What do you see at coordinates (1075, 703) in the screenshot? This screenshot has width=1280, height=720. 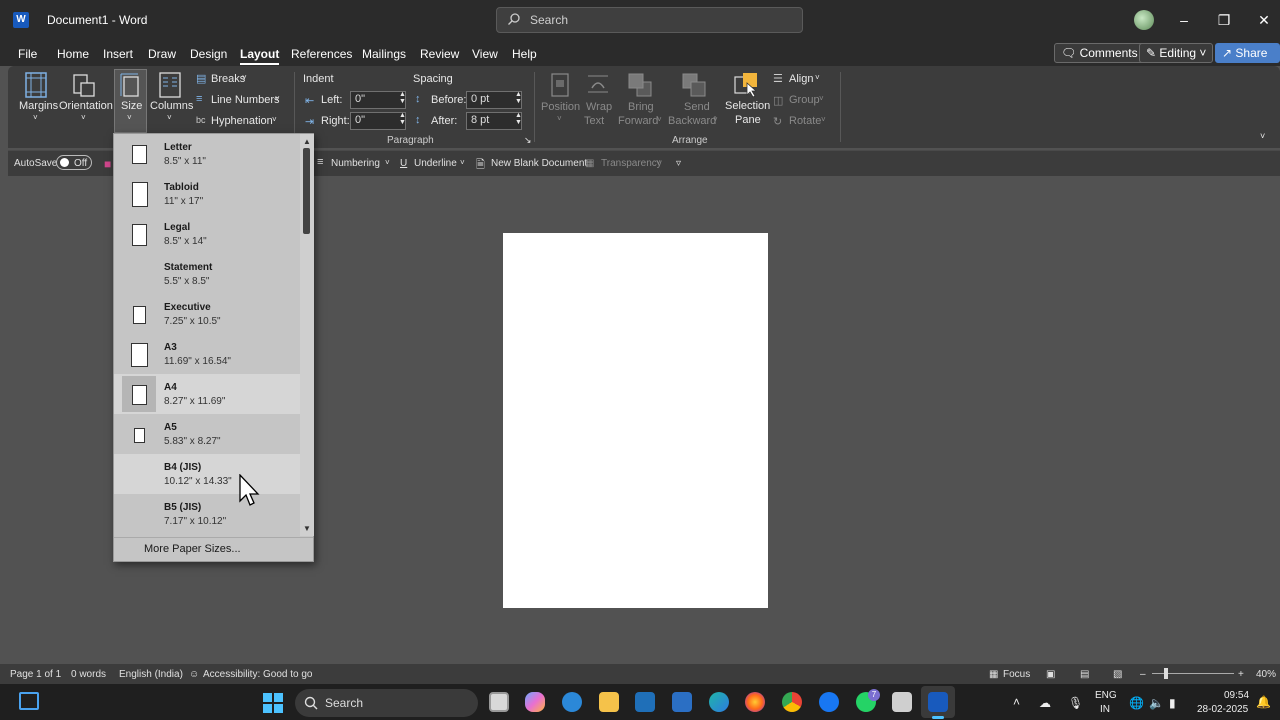 I see `microphone-icon: 🎙` at bounding box center [1075, 703].